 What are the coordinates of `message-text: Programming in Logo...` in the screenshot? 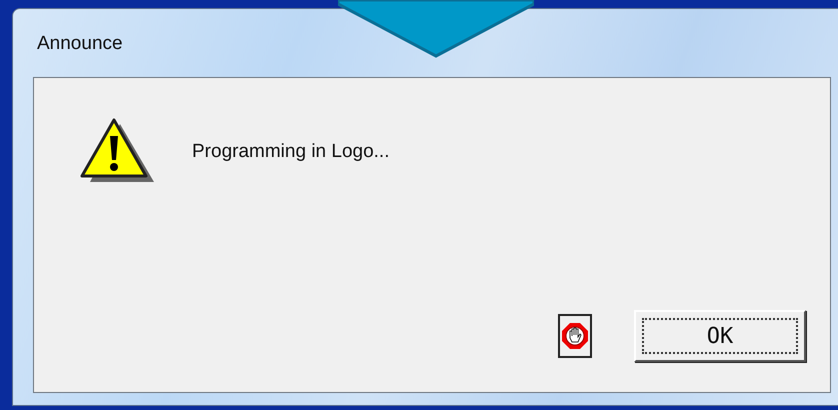 It's located at (291, 152).